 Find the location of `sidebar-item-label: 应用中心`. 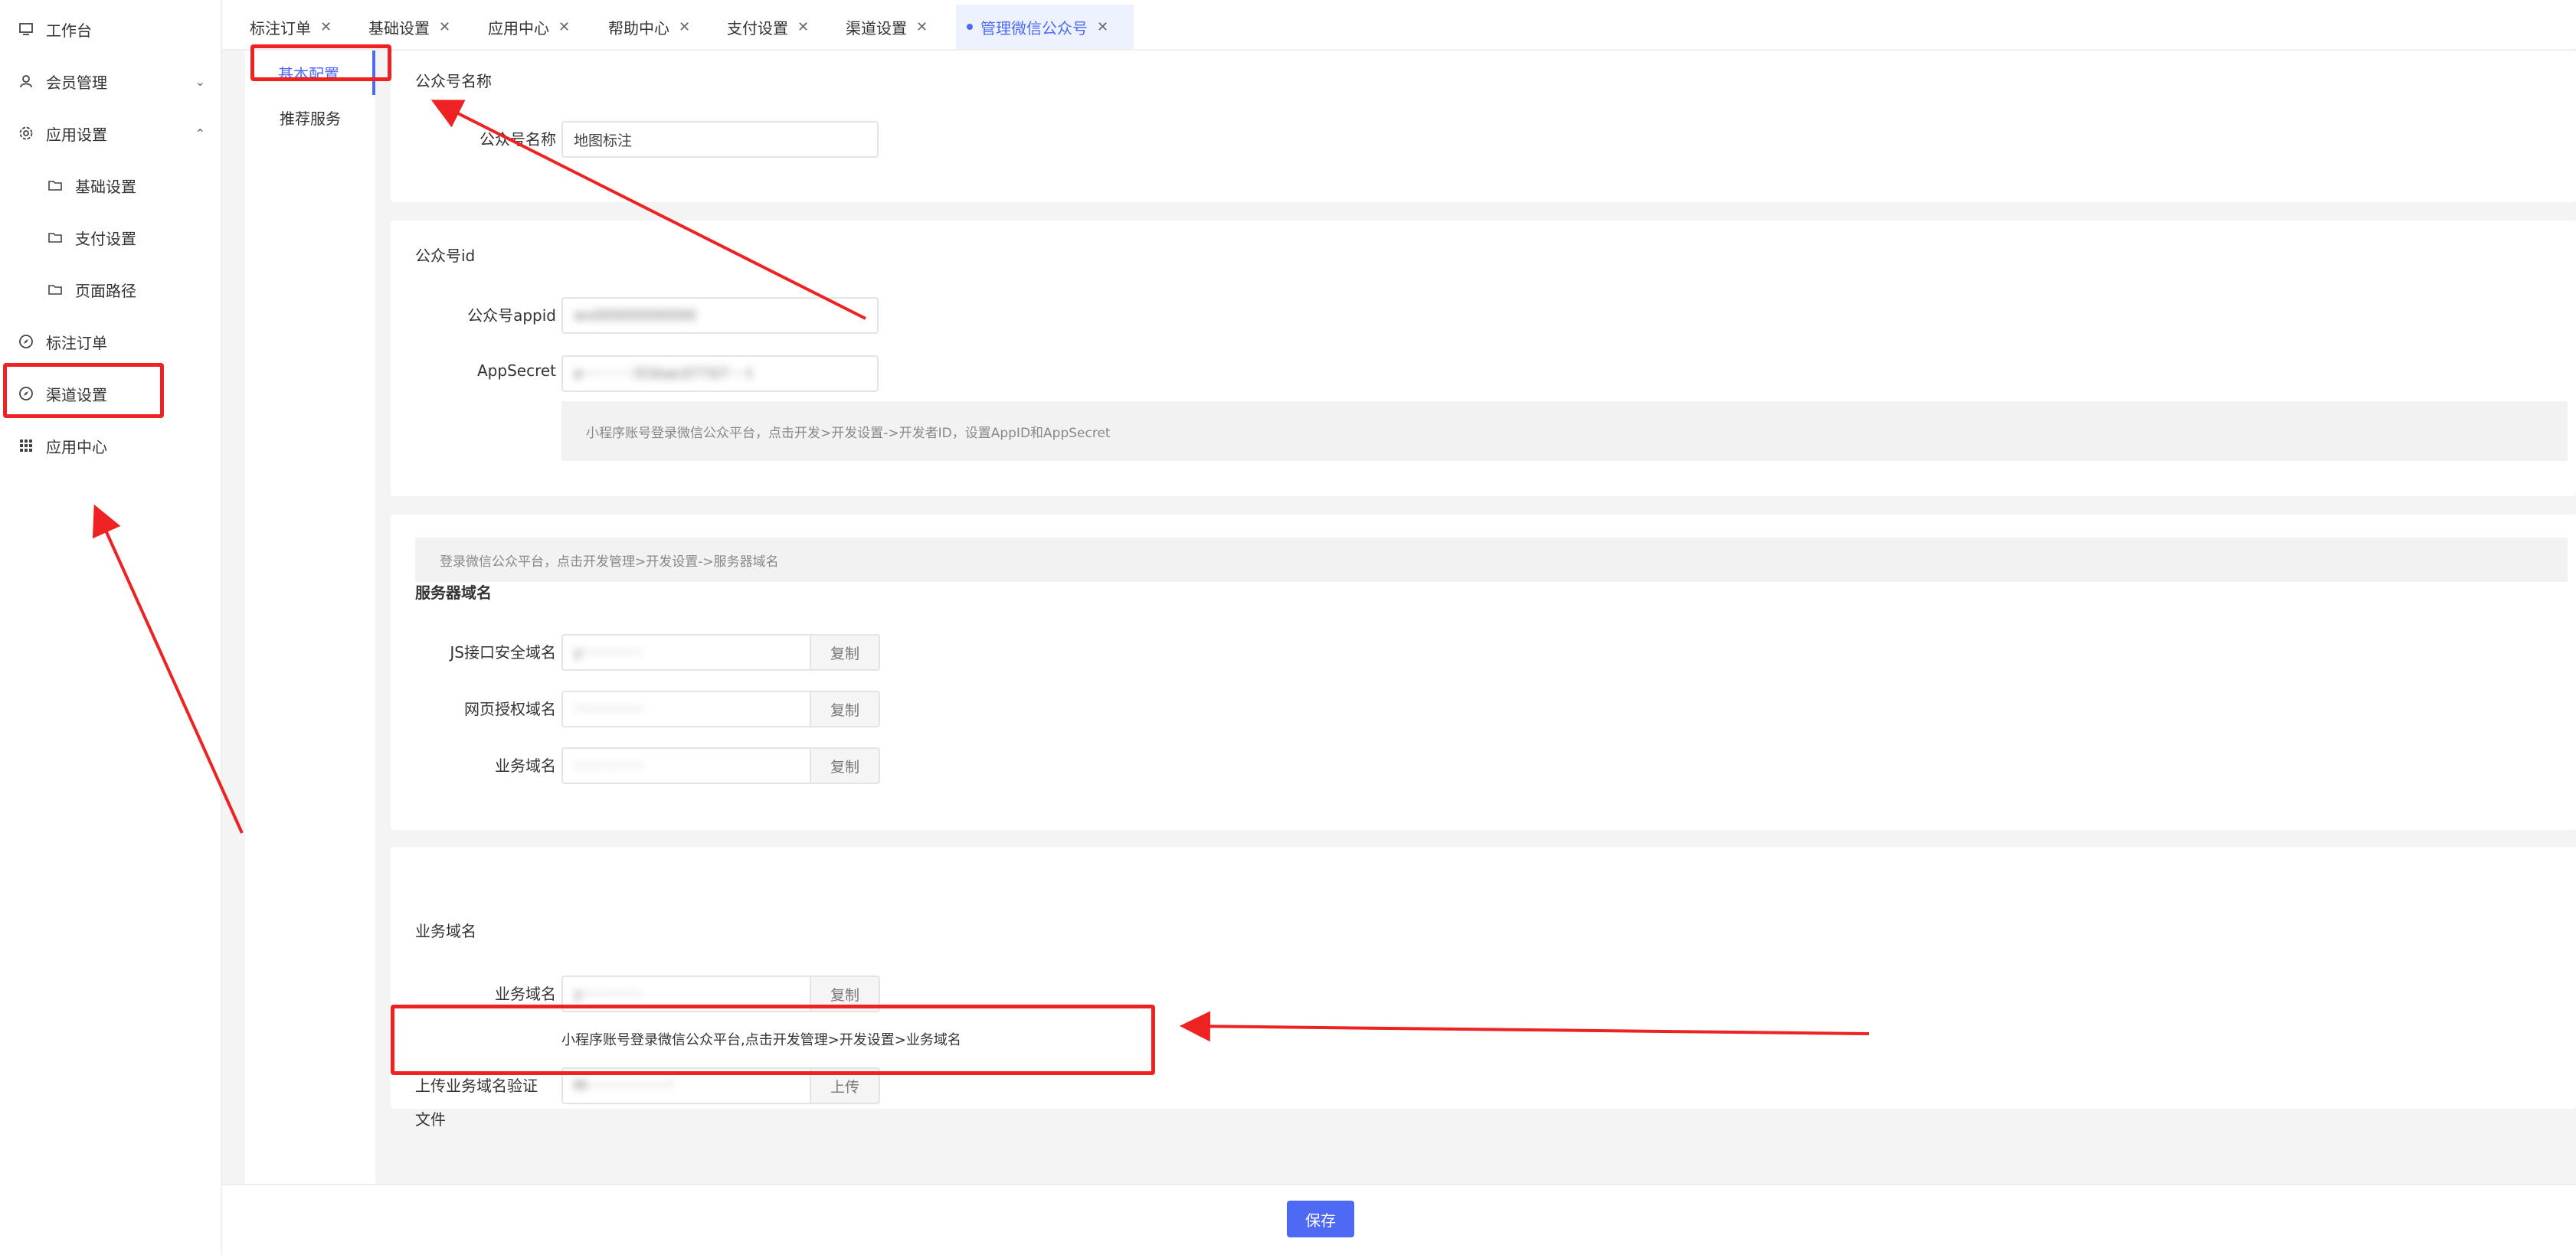

sidebar-item-label: 应用中心 is located at coordinates (76, 446).